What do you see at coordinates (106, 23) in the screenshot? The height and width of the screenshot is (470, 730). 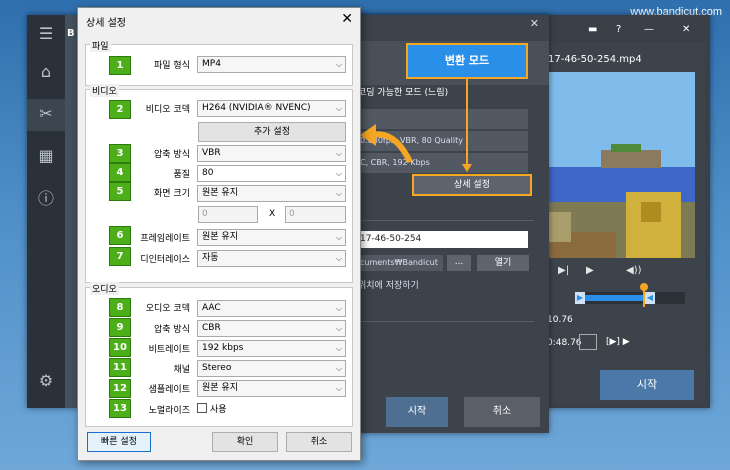 I see `dialog-title: 상세 설정` at bounding box center [106, 23].